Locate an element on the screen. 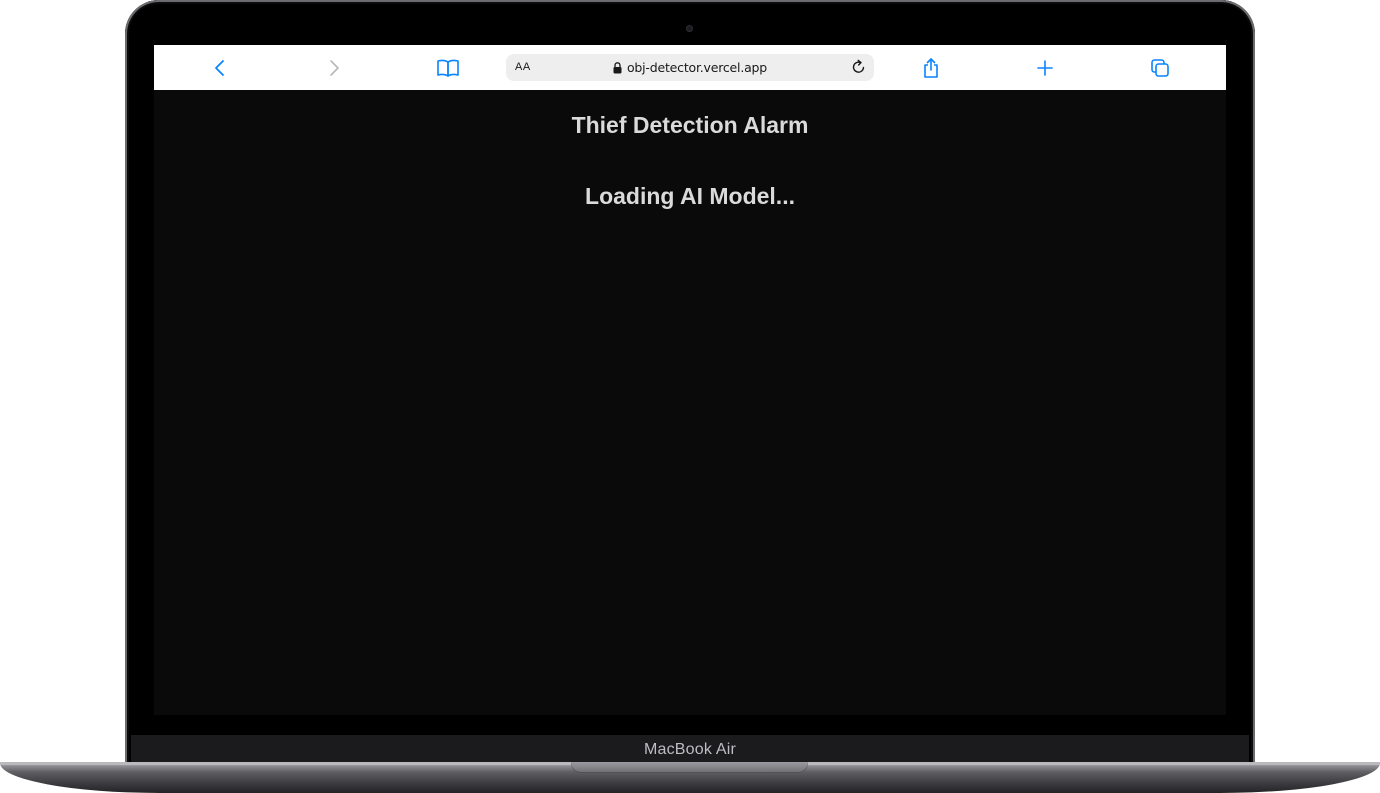 This screenshot has height=793, width=1380. lid-opening-notch is located at coordinates (689, 767).